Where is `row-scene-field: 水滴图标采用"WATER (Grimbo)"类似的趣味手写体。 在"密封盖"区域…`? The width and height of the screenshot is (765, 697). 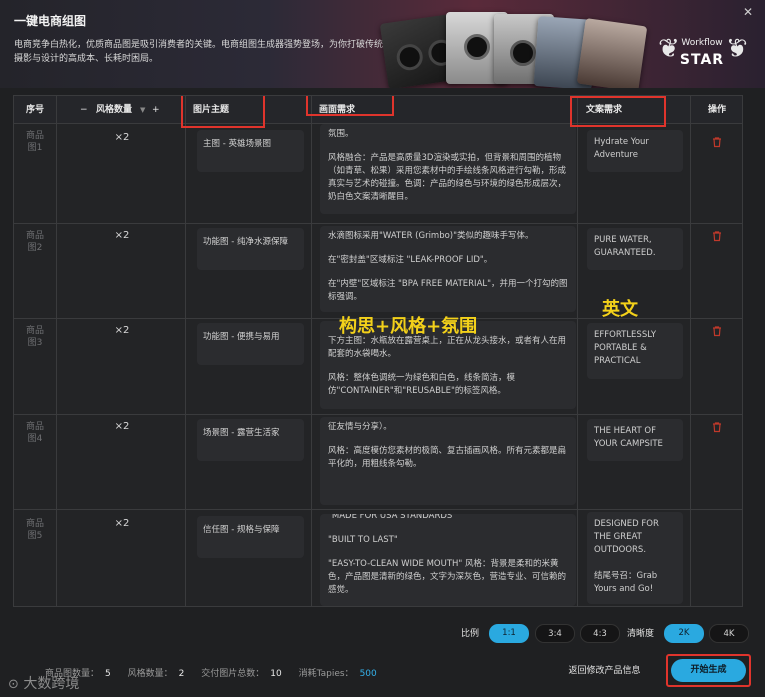
row-scene-field: 水滴图标采用"WATER (Grimbo)"类似的趣味手写体。 在"密封盖"区域… is located at coordinates (448, 269).